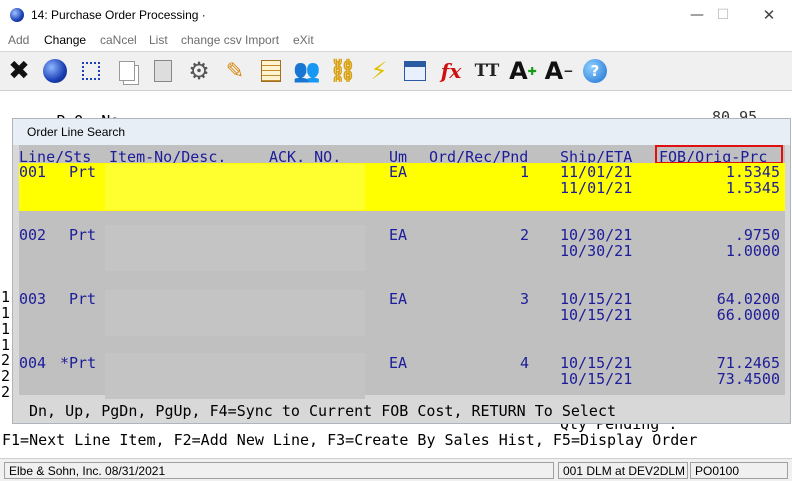 The width and height of the screenshot is (792, 481). What do you see at coordinates (596, 315) in the screenshot?
I see `row3-eta: 10/15/21` at bounding box center [596, 315].